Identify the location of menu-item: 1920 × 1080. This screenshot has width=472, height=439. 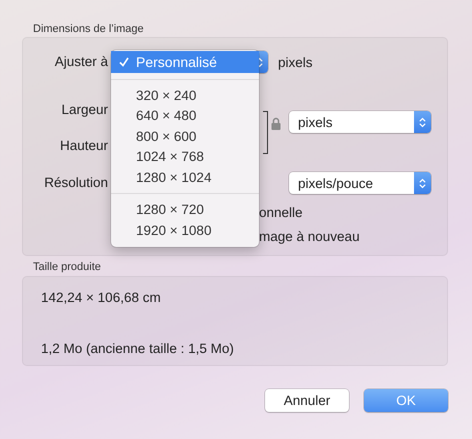
(185, 230).